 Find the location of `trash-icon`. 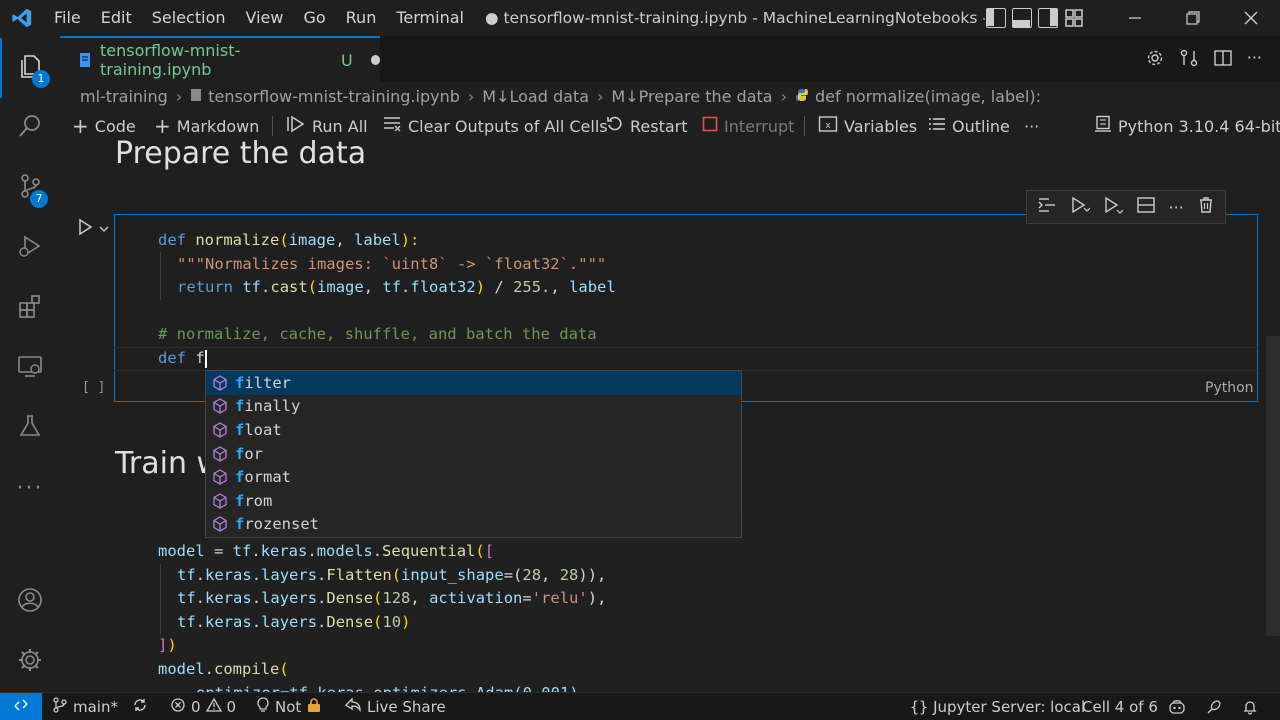

trash-icon is located at coordinates (1206, 207).